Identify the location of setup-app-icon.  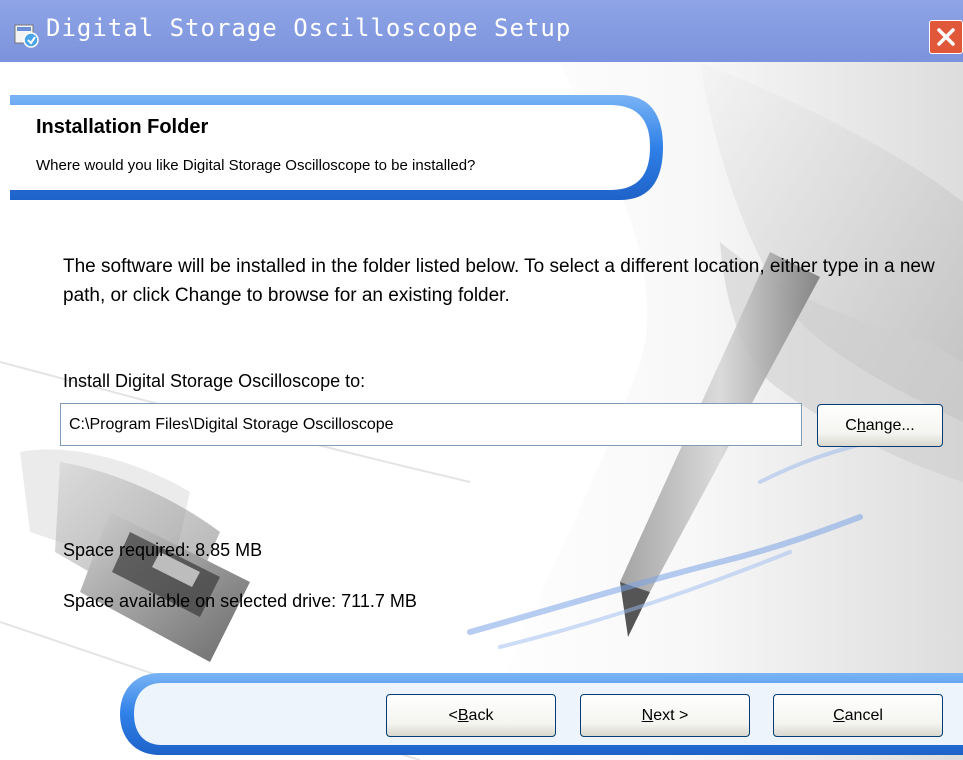
(26, 36).